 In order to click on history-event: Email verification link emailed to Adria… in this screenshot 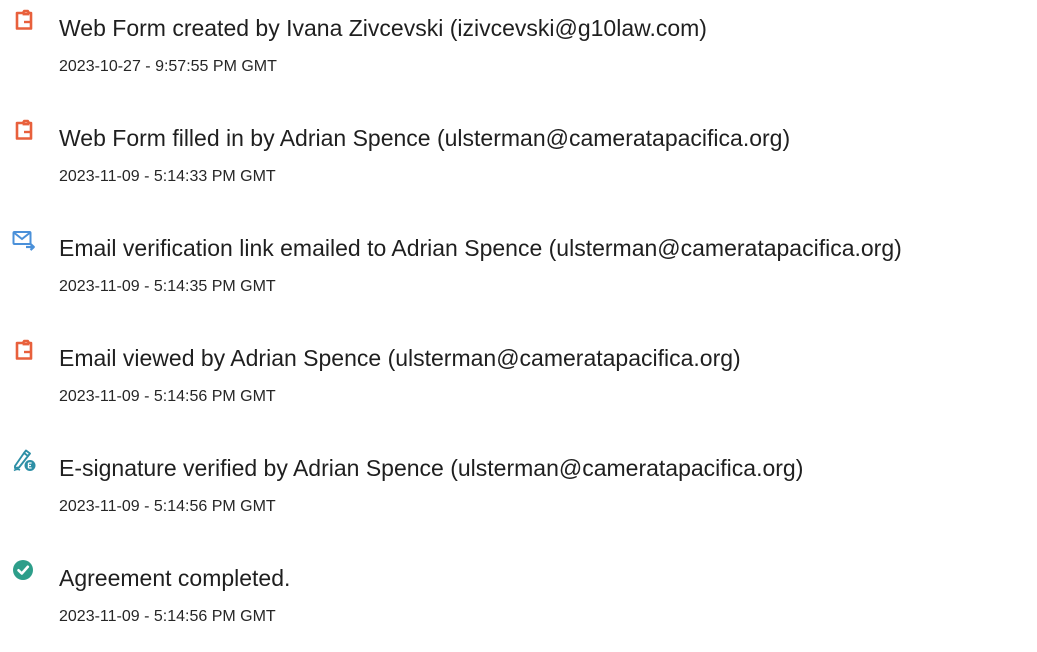, I will do `click(518, 265)`.